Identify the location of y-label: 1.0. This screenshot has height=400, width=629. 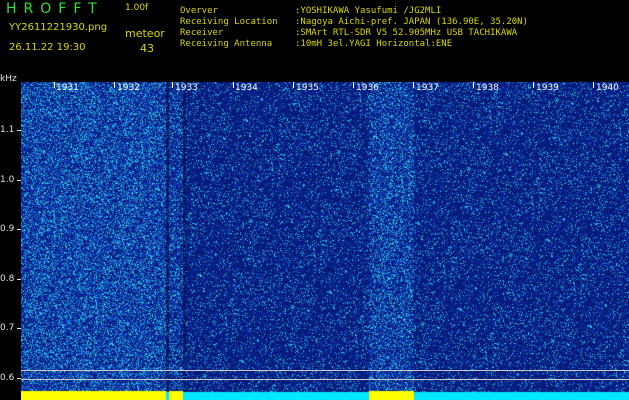
(7, 180).